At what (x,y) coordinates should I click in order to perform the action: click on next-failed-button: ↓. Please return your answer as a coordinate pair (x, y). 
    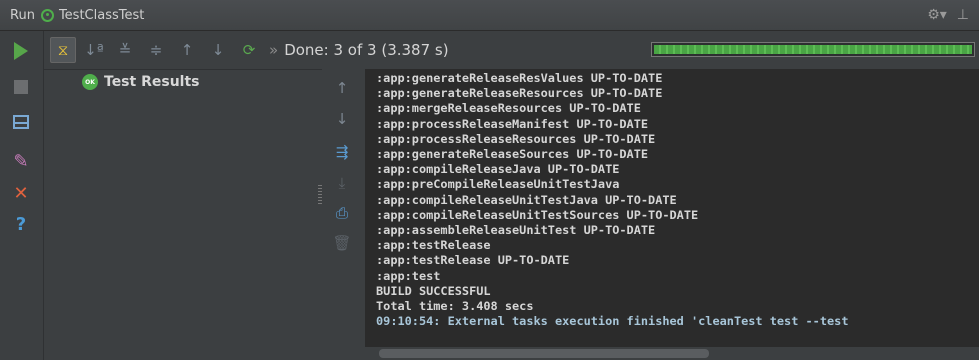
    Looking at the image, I should click on (218, 50).